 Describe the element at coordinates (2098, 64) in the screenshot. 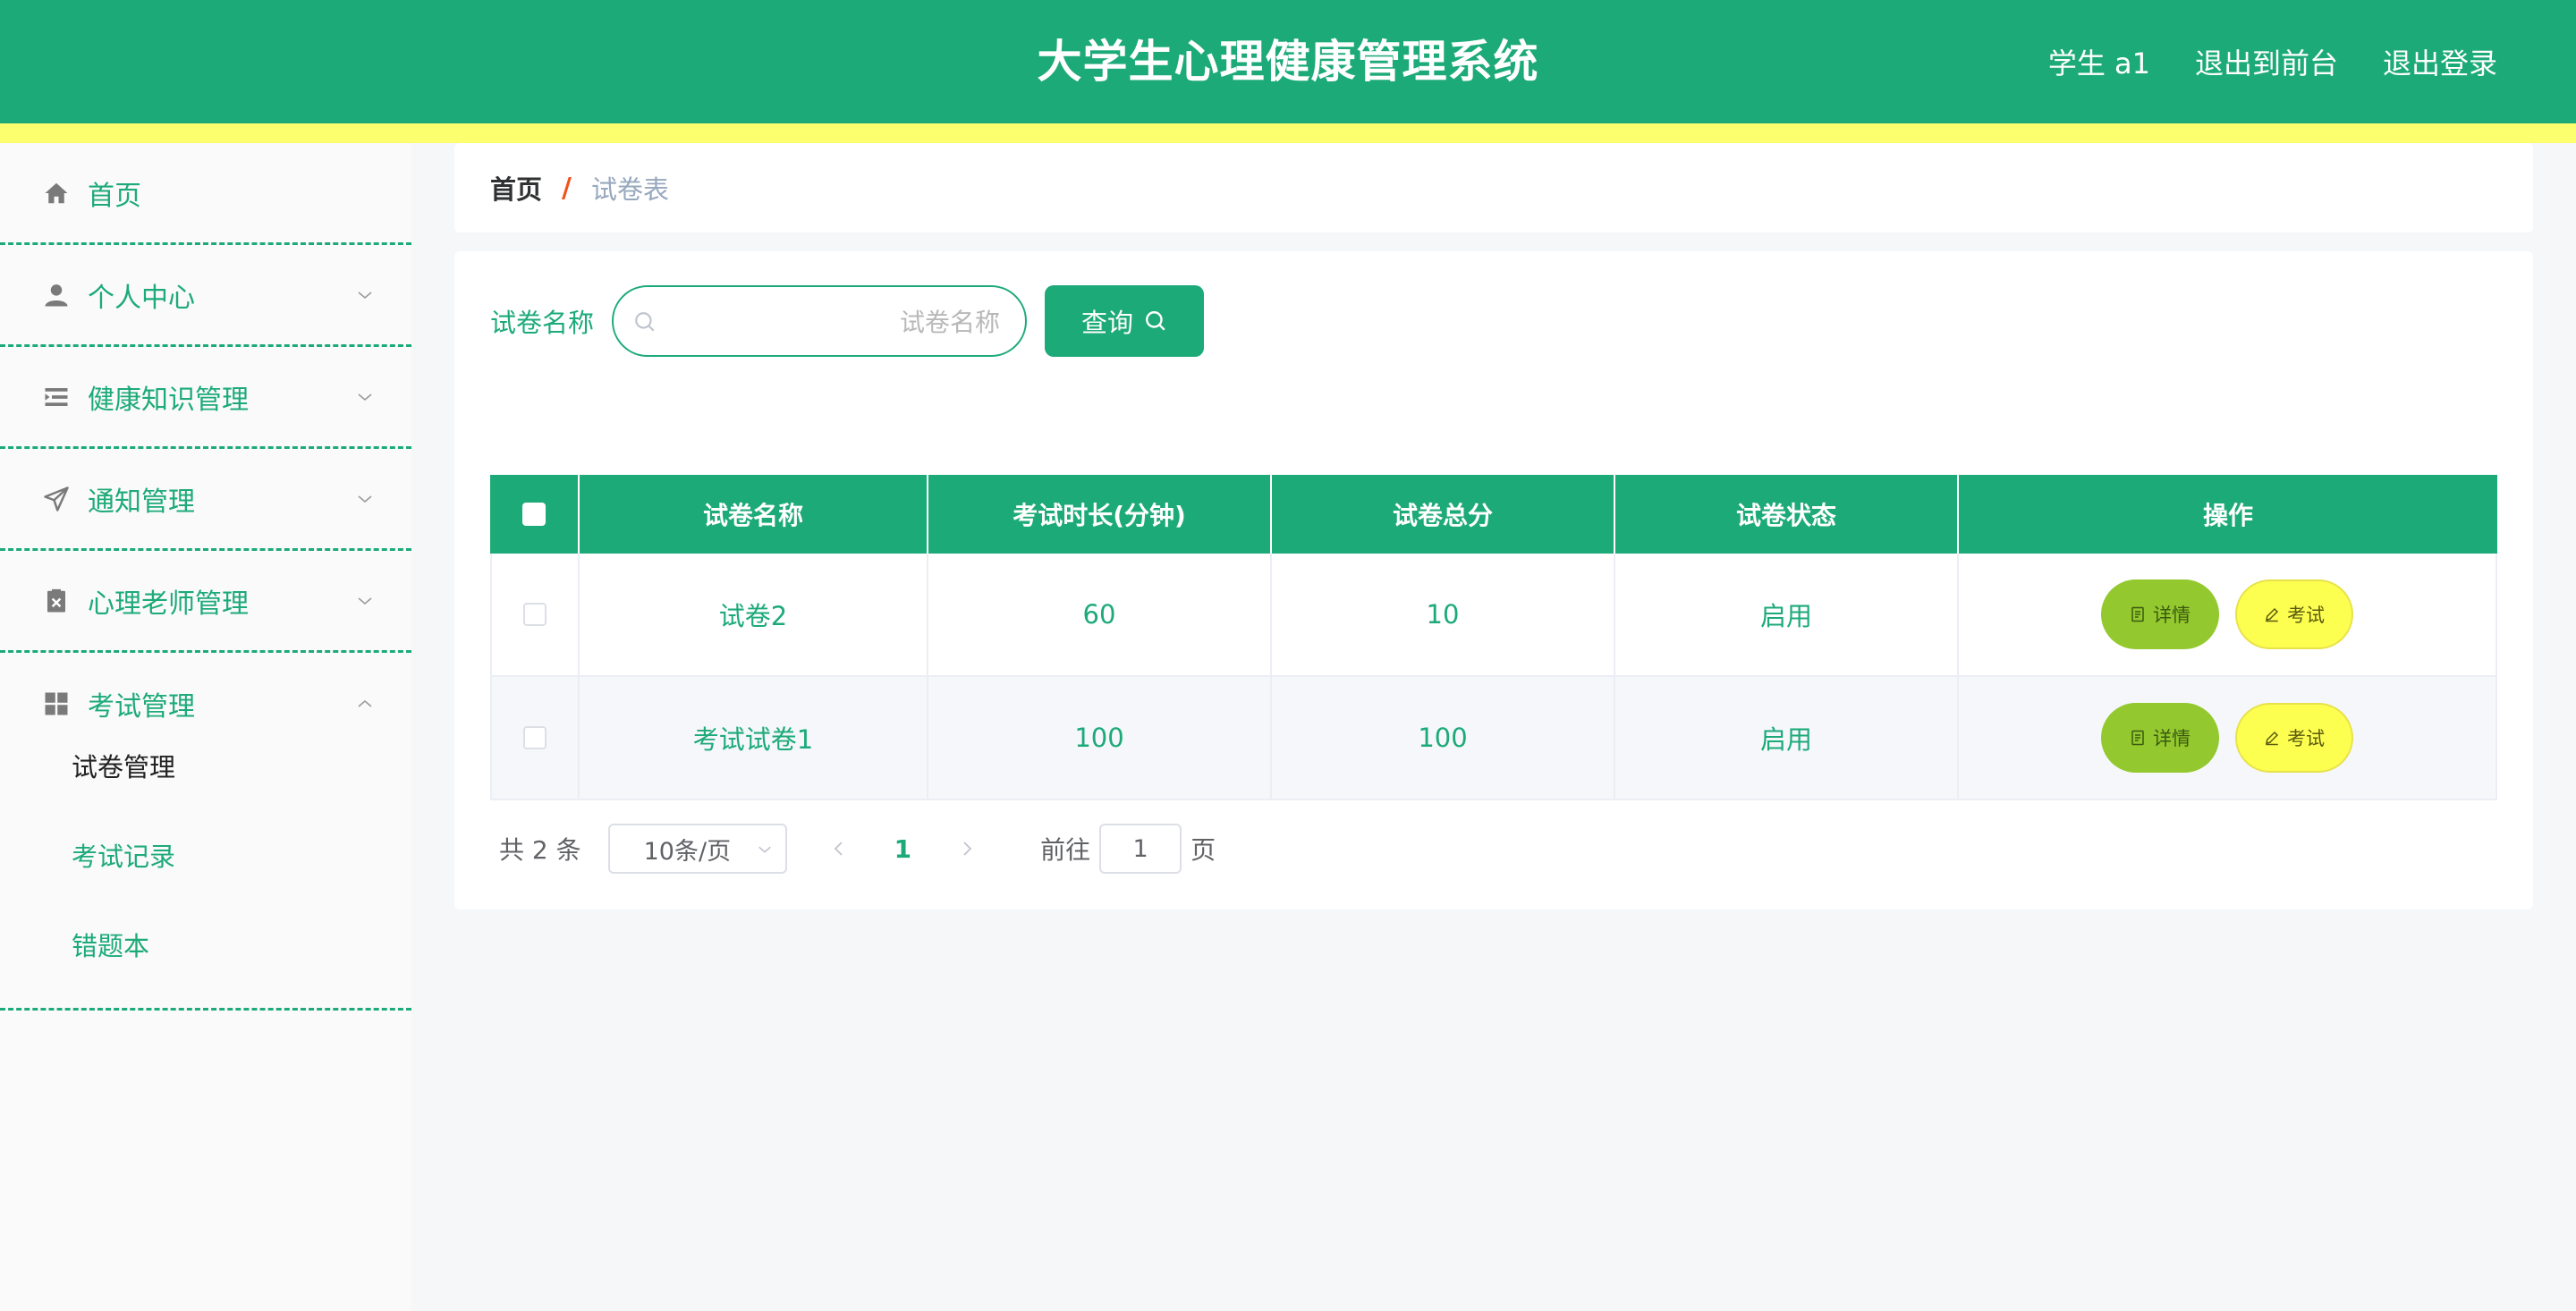

I see `user-label: 学生 a1` at that location.